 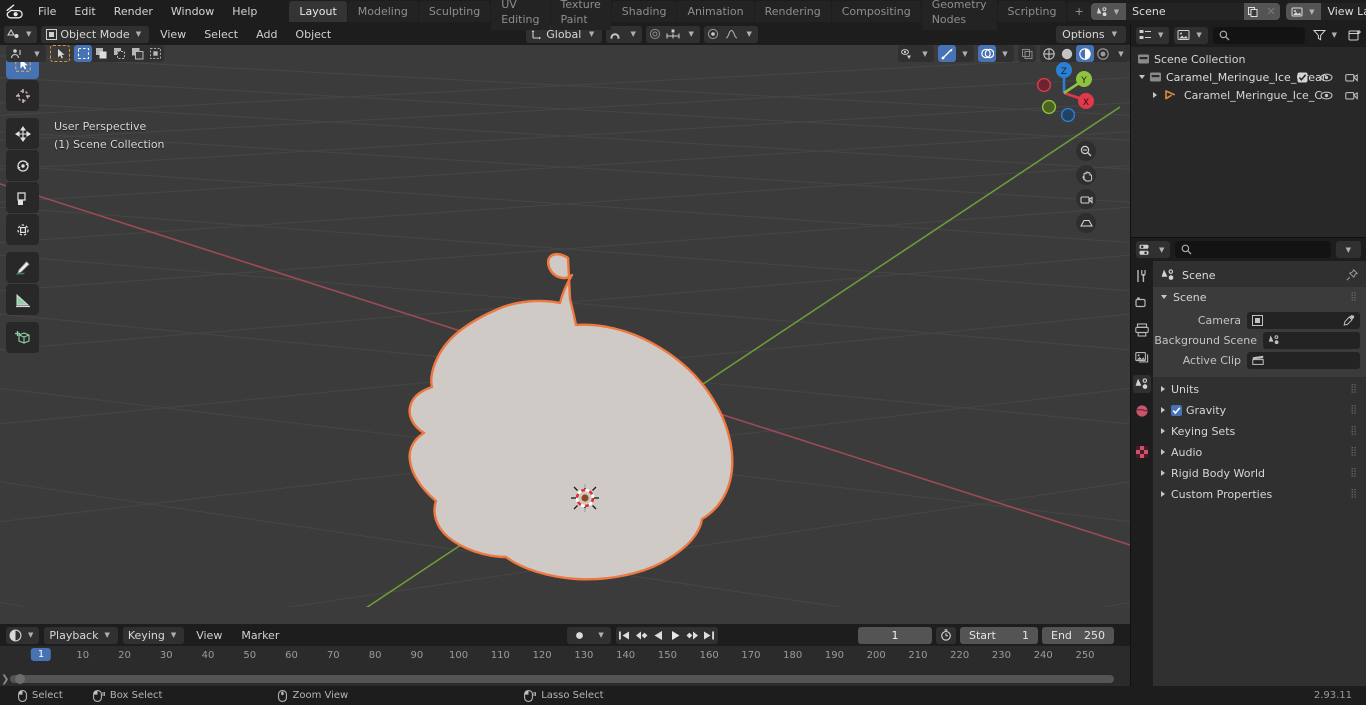 I want to click on outliner-row-collection: Caramel_Meringue_Ice_Crear, so click(x=1248, y=77).